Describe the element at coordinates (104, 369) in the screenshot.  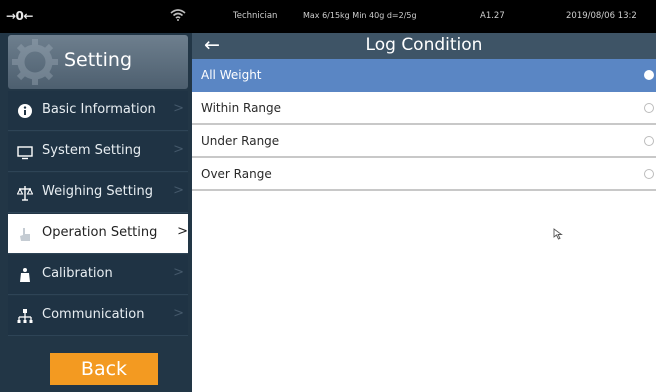
I see `back-button: Back` at that location.